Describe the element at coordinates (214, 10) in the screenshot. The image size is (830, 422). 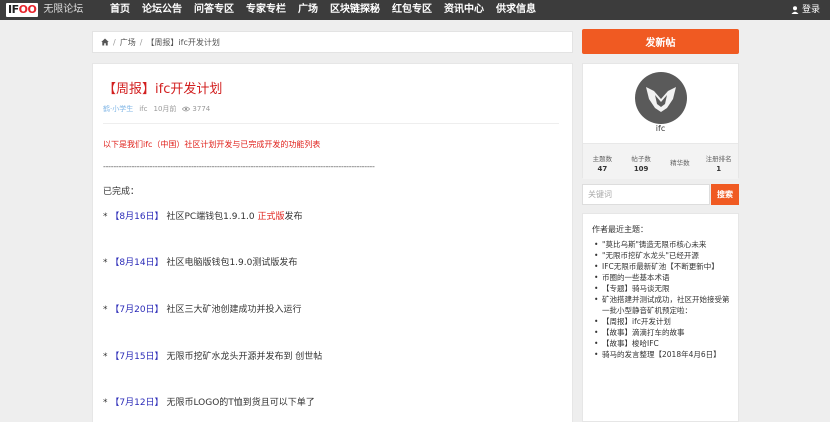
I see `nav-item-qa: 问答专区` at that location.